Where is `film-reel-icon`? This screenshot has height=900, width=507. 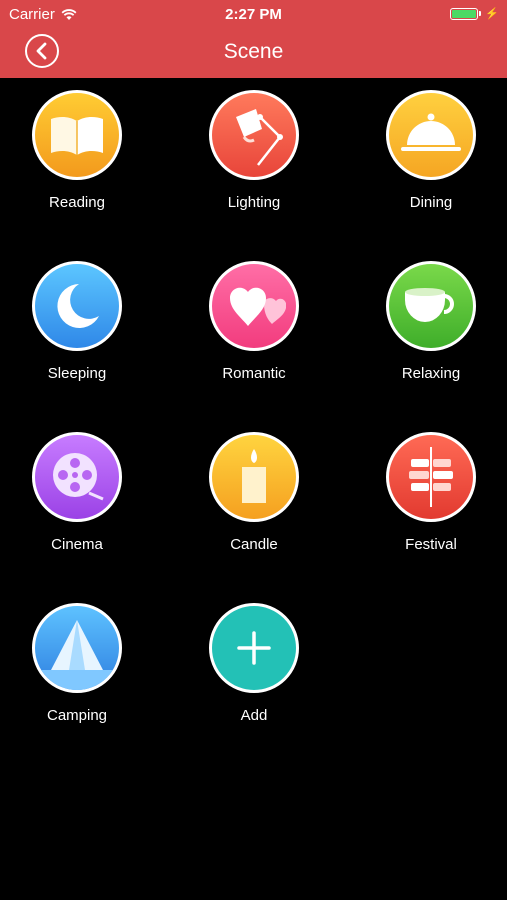 film-reel-icon is located at coordinates (78, 477).